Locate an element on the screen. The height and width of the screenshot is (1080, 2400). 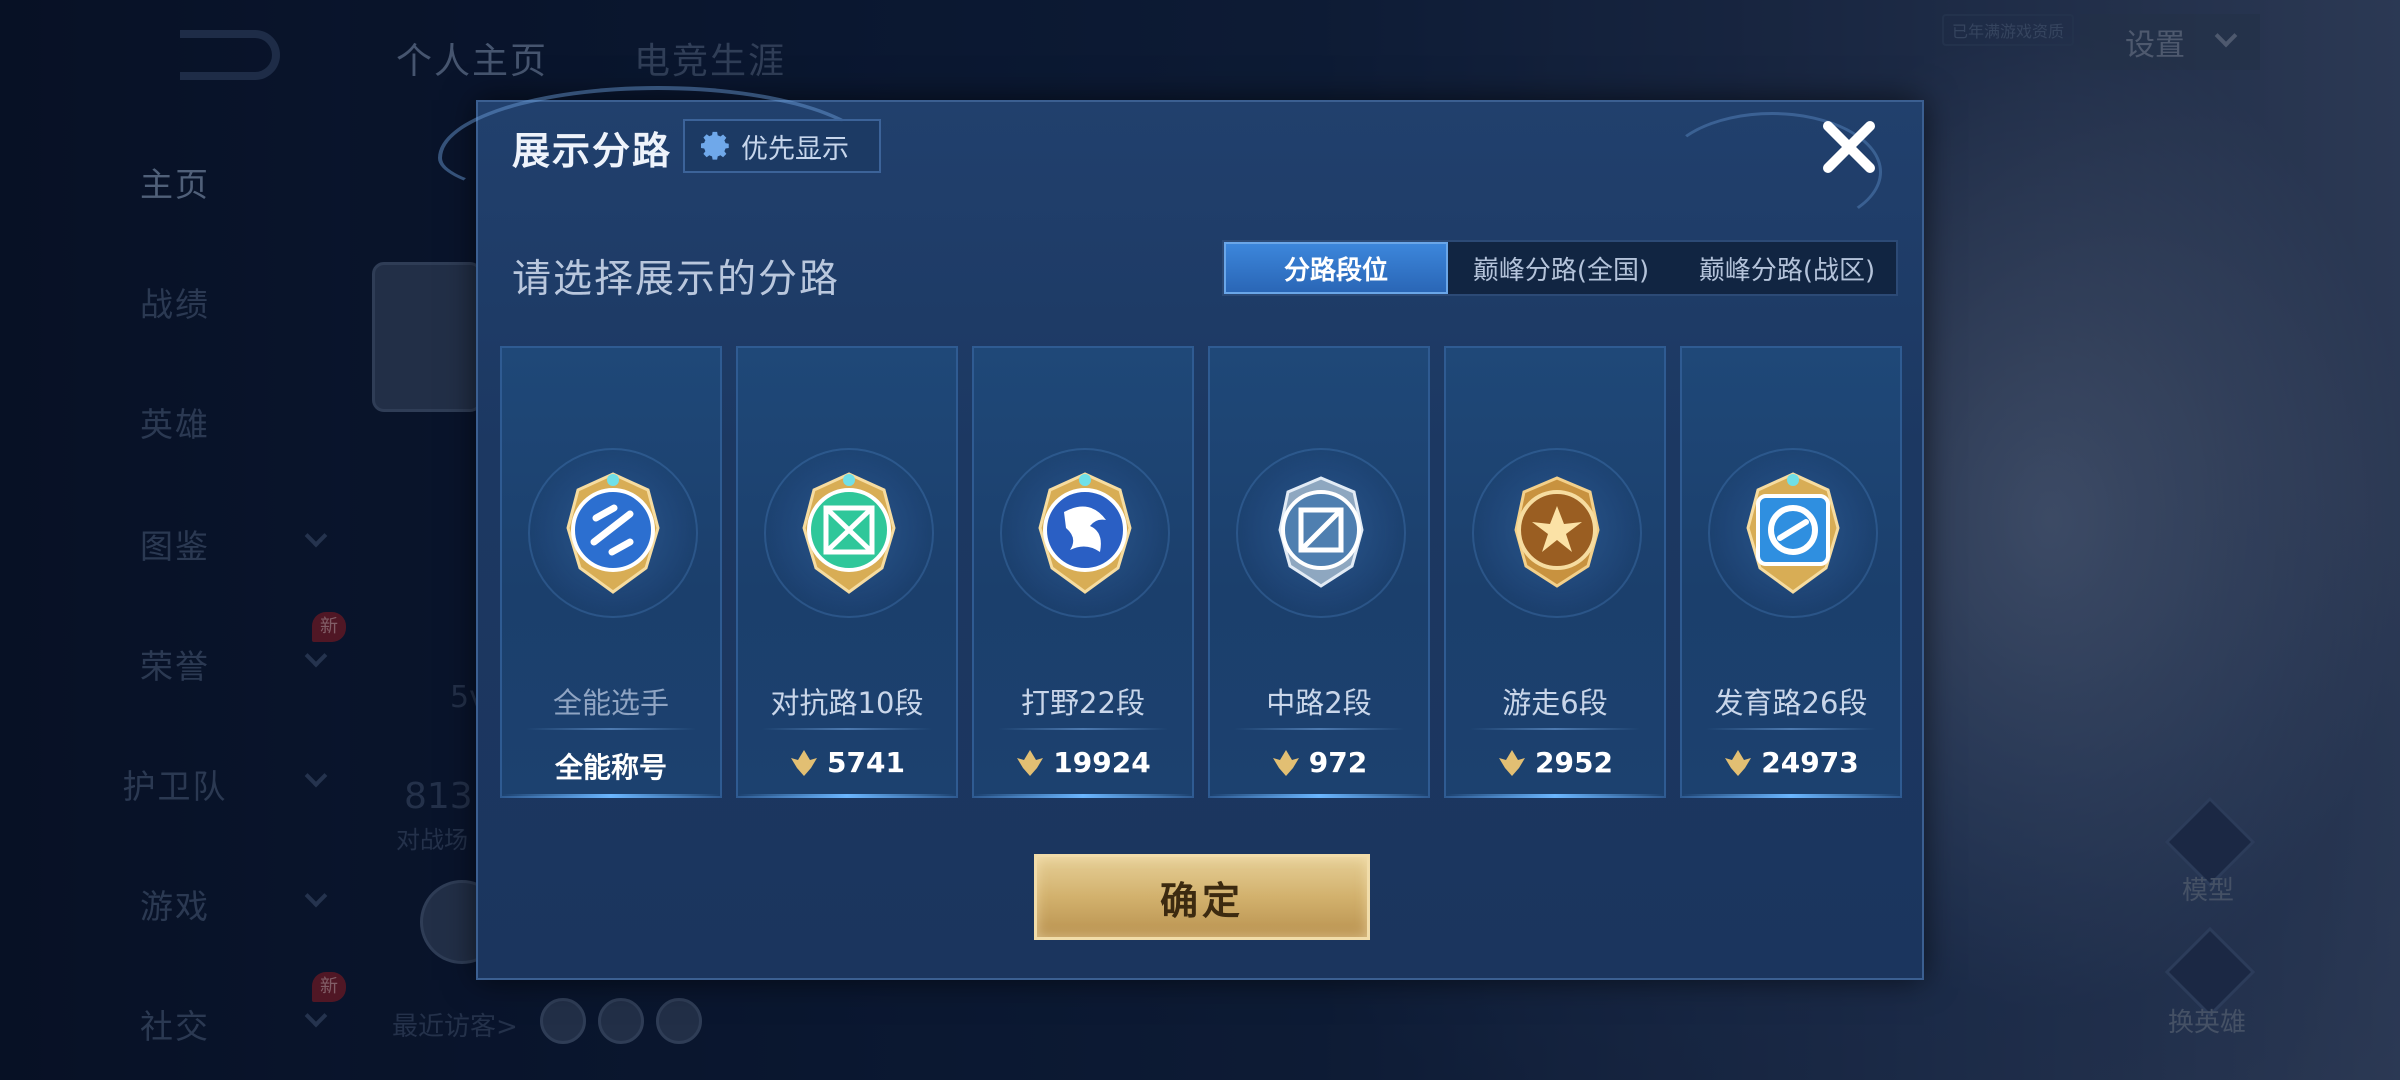
lane-card-value-text: 24973 is located at coordinates (1810, 762).